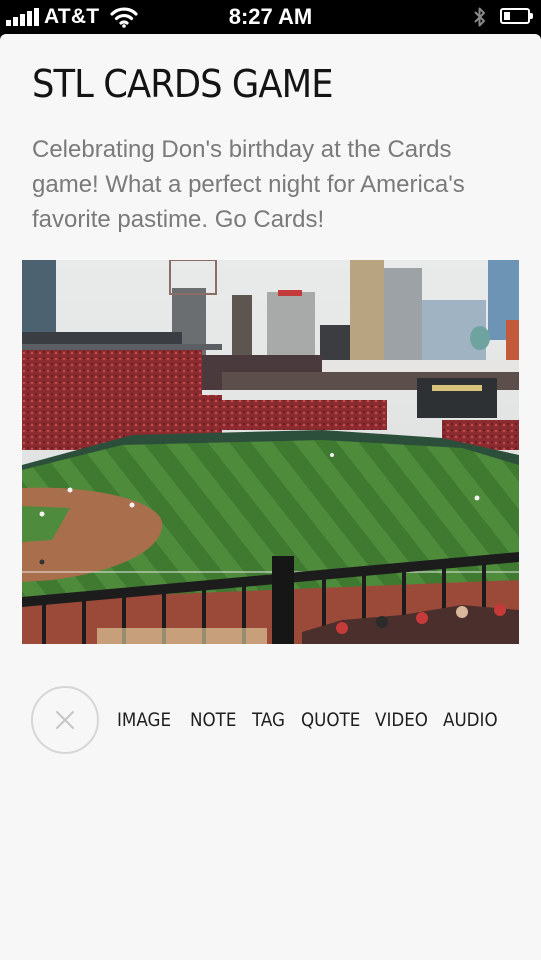  I want to click on post-type-tag: TAG, so click(268, 720).